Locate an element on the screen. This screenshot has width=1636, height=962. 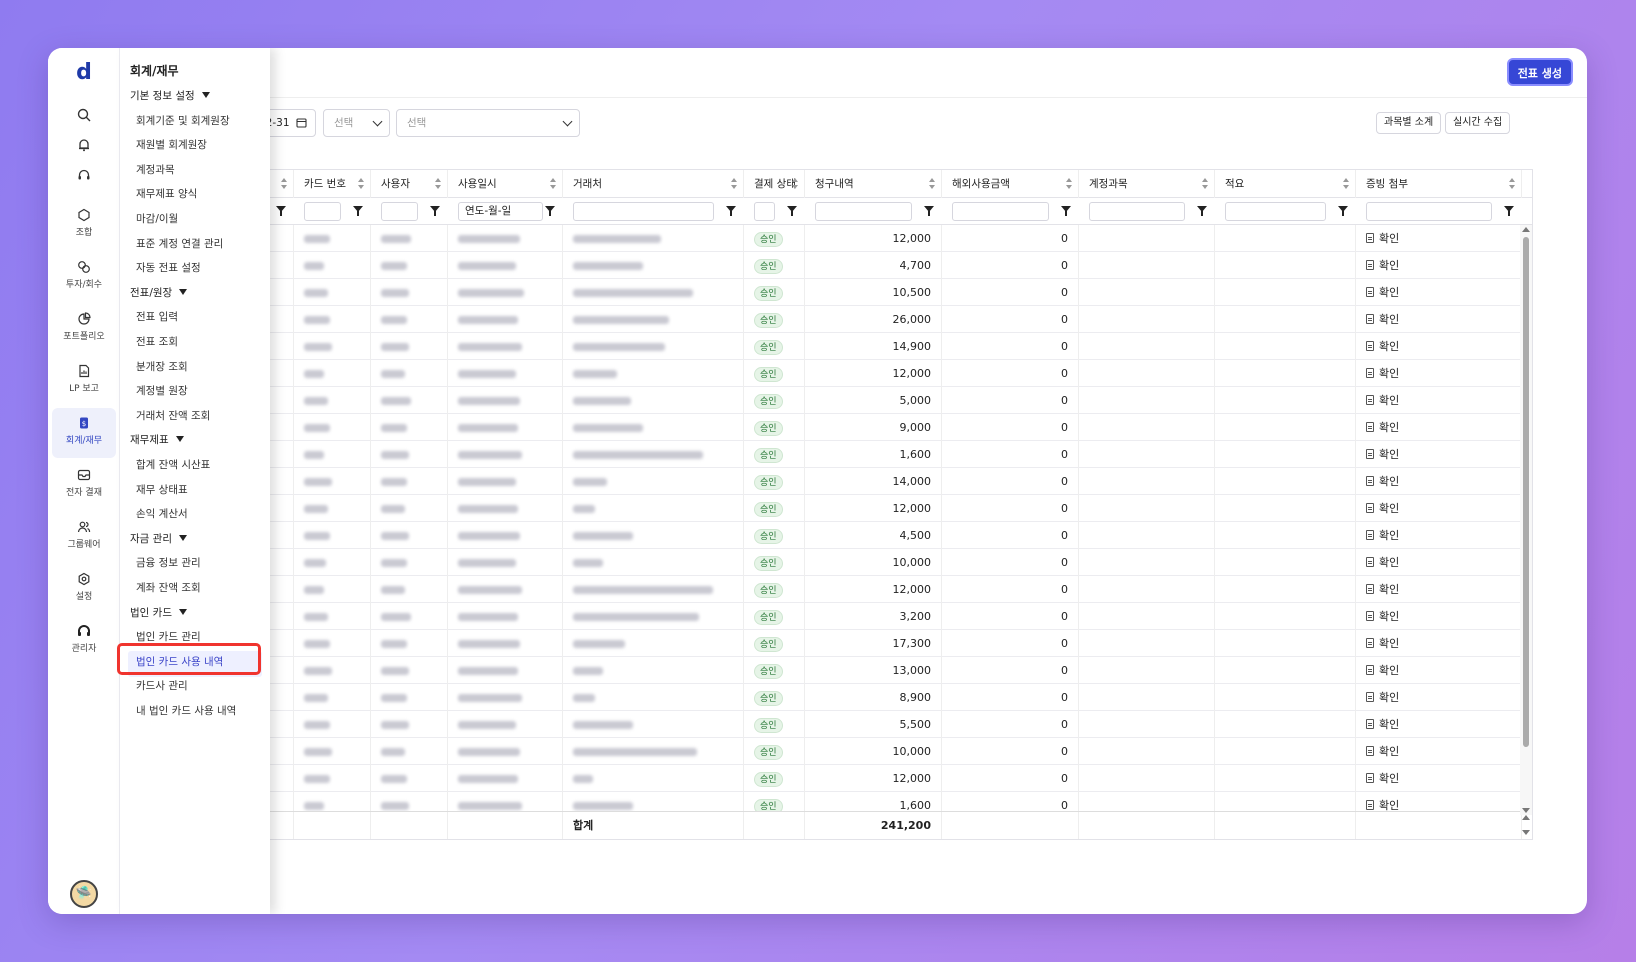
table-row: 드승인13,0000확인 is located at coordinates (826, 670).